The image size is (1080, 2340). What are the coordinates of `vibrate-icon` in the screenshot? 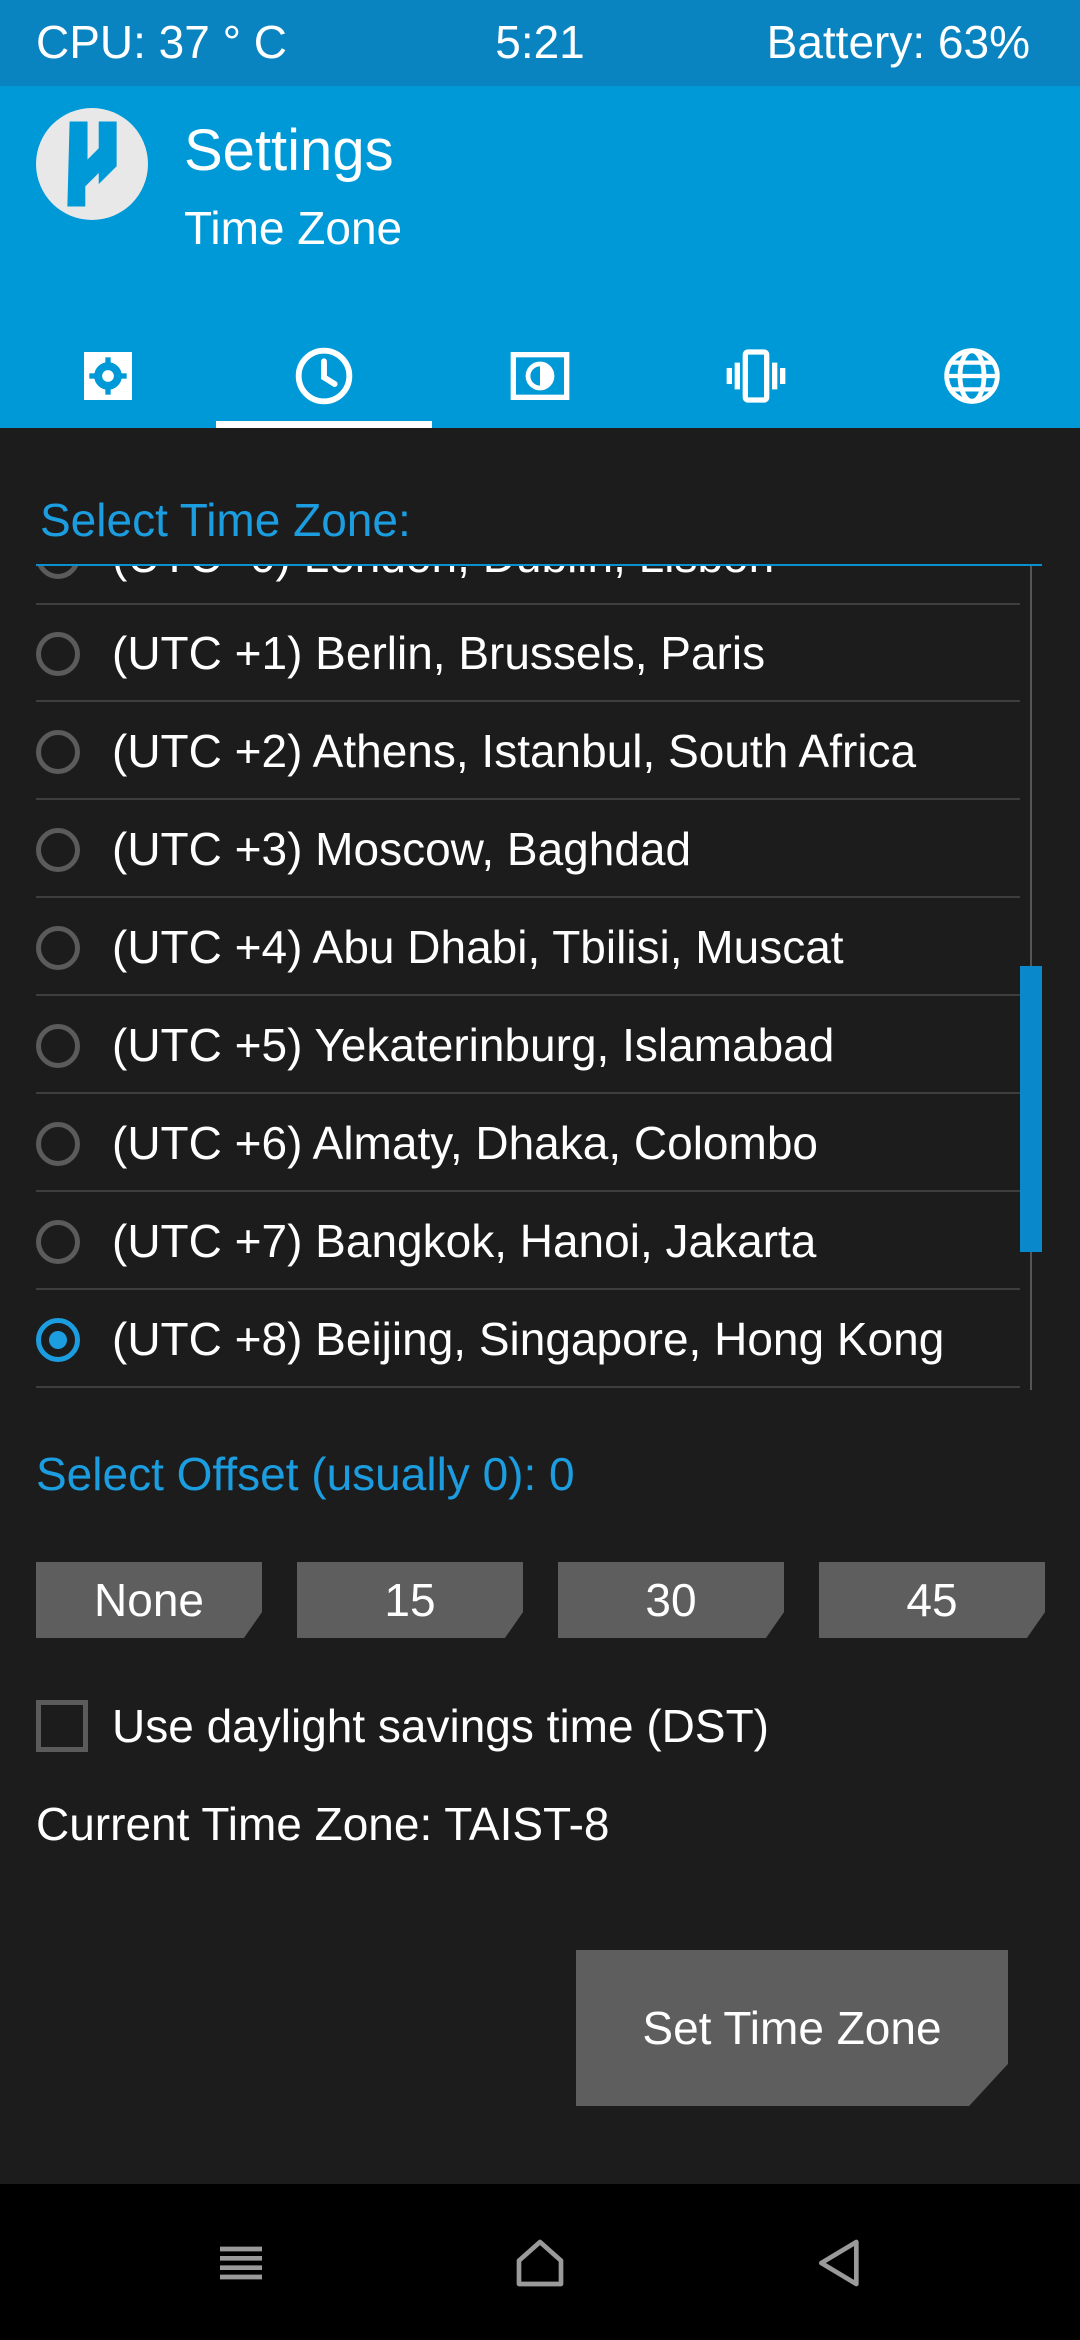 It's located at (756, 376).